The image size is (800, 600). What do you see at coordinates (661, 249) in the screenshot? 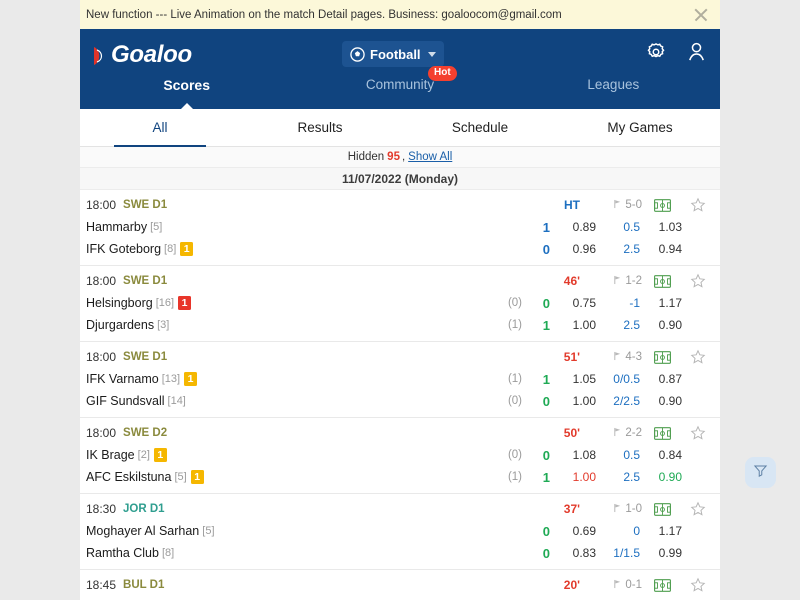
I see `odds-value-secondary: 0.94` at bounding box center [661, 249].